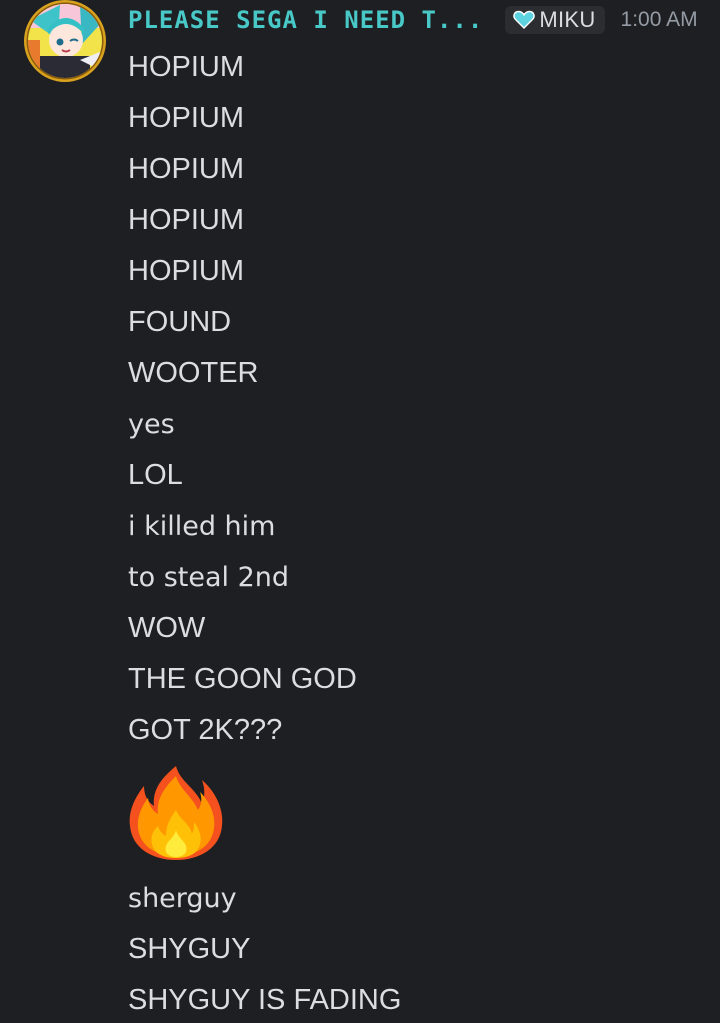  I want to click on message-line: LOL, so click(419, 475).